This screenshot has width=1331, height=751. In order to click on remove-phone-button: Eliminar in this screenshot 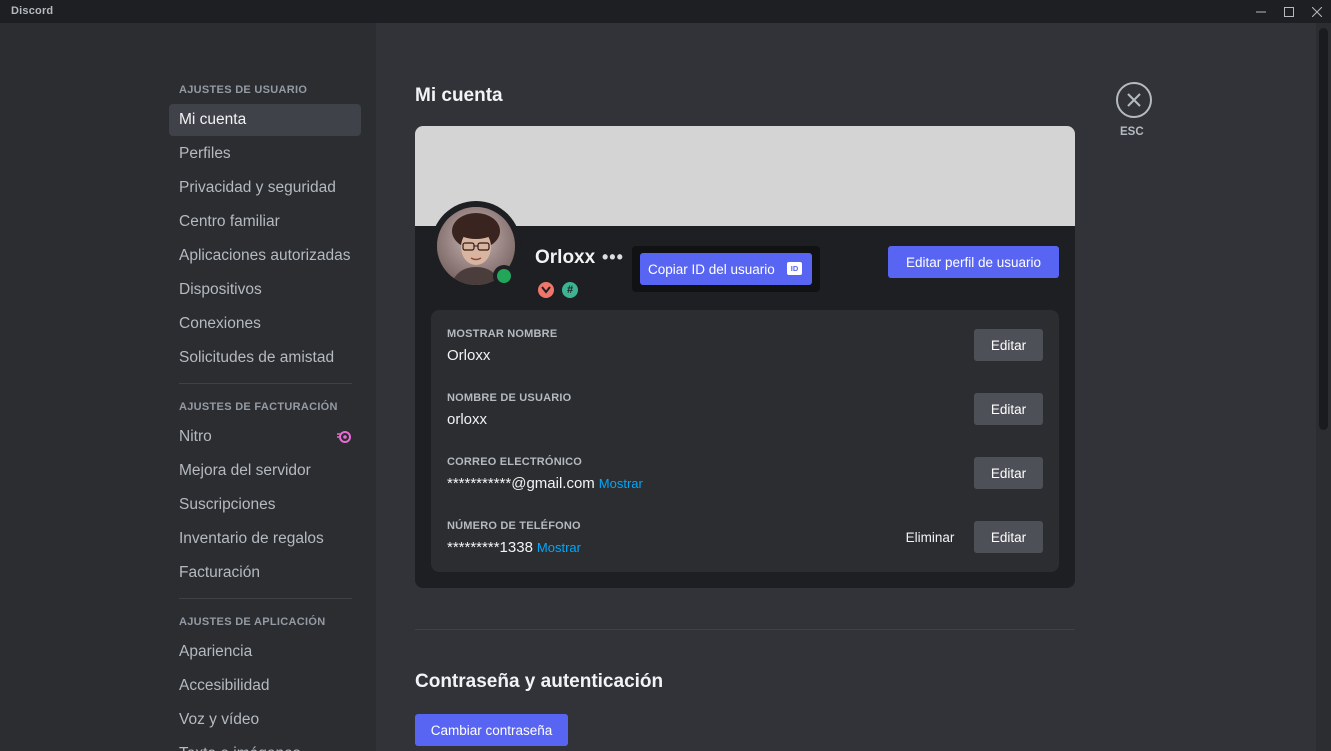, I will do `click(930, 537)`.